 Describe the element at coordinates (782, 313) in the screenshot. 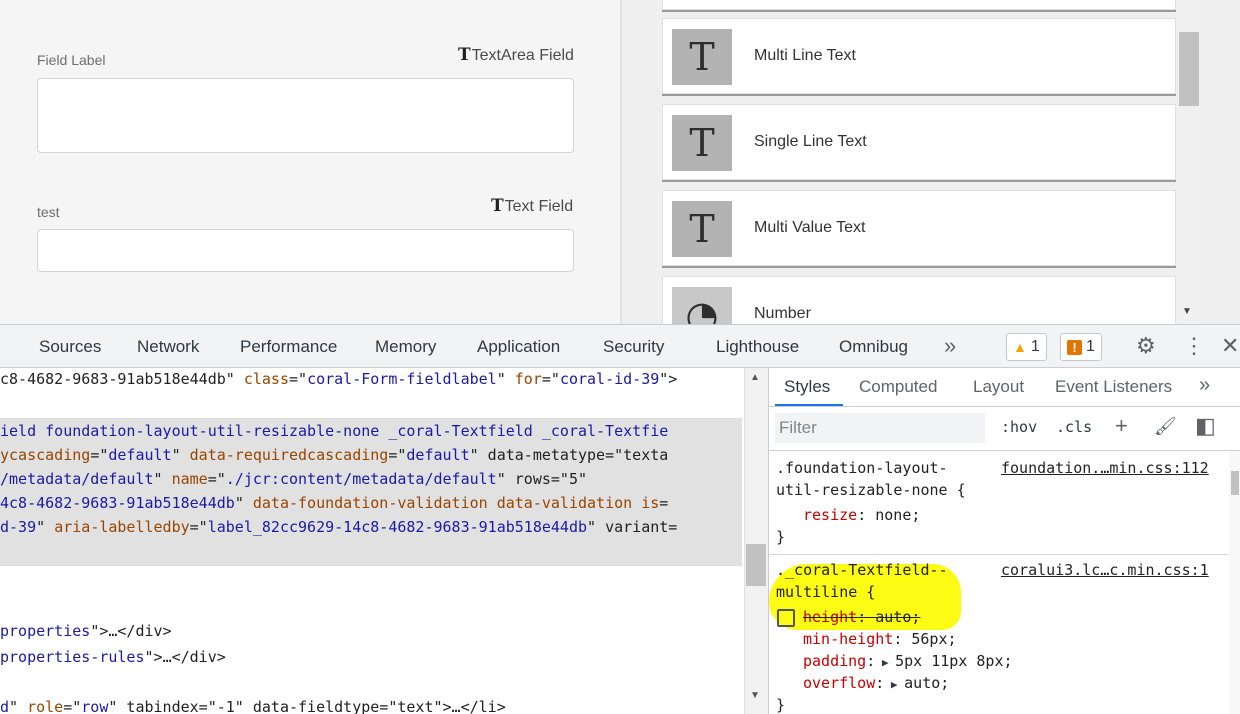

I see `component-label: Number` at that location.